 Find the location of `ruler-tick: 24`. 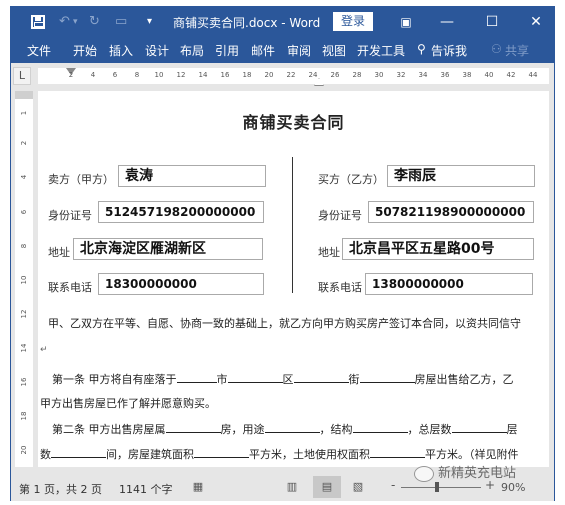

ruler-tick: 24 is located at coordinates (313, 75).